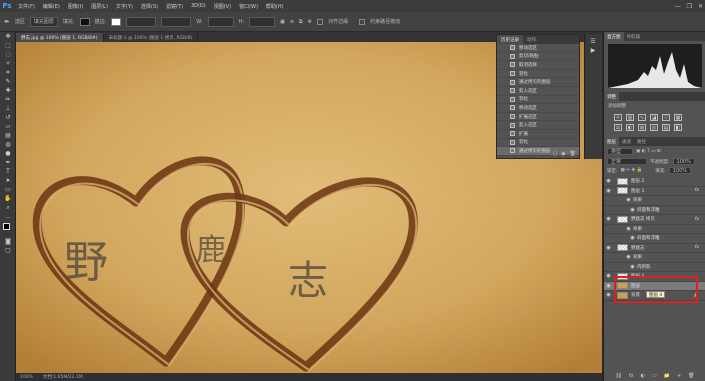 Image resolution: width=705 pixels, height=381 pixels. What do you see at coordinates (654, 182) in the screenshot?
I see `layer-row: ◉ 图层 2` at bounding box center [654, 182].